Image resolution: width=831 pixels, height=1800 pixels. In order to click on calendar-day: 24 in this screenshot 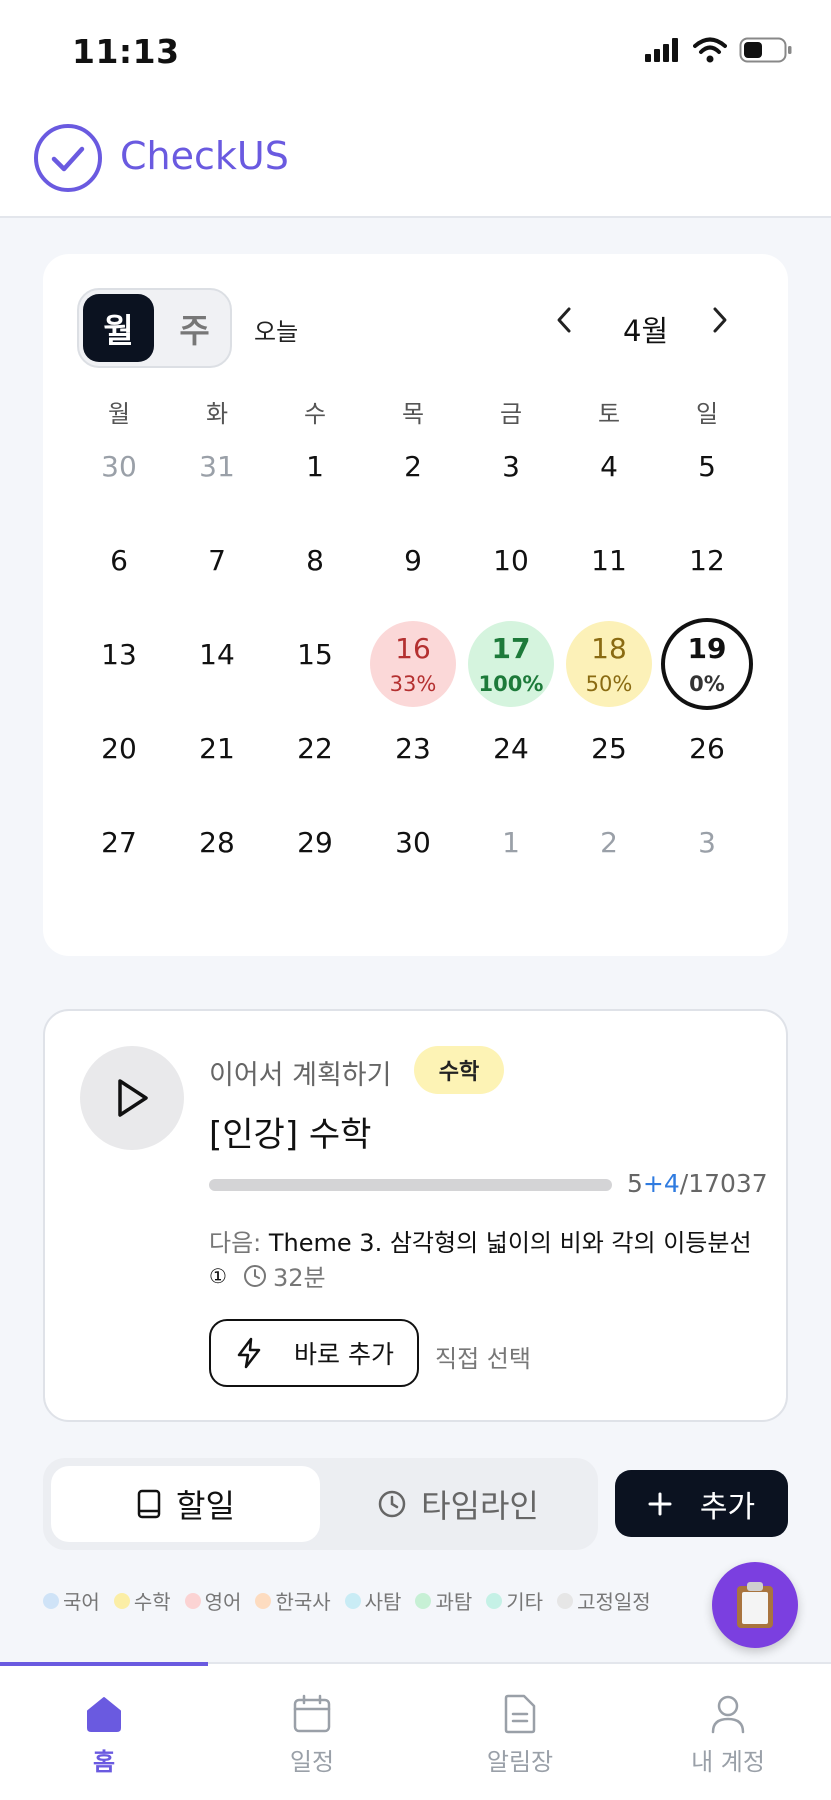, I will do `click(511, 763)`.